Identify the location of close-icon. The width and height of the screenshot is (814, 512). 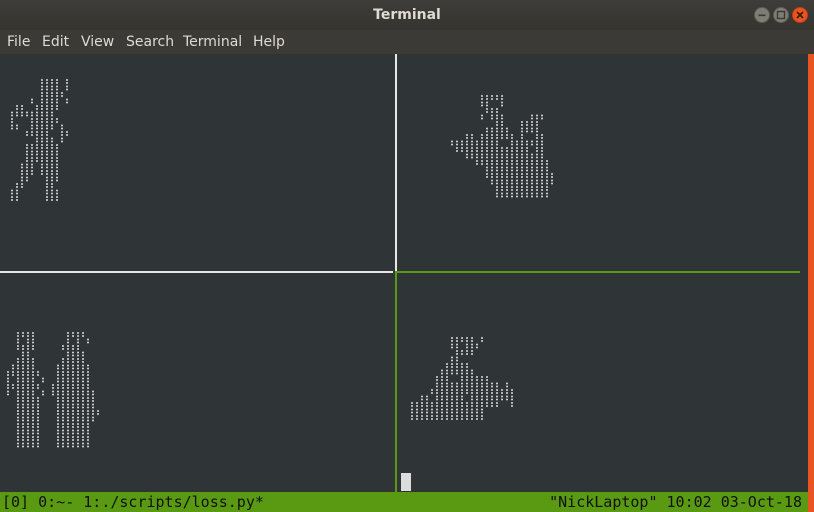
(800, 15).